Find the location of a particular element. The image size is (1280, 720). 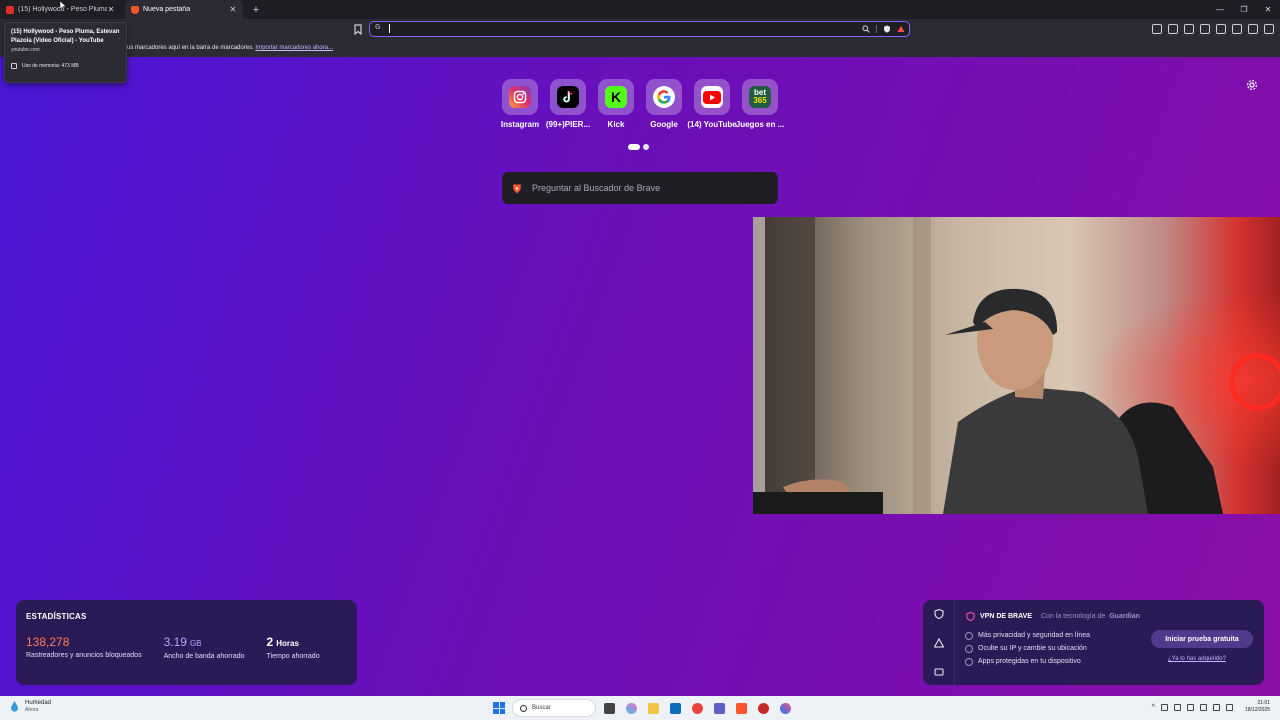

top-site-kick: K Kick is located at coordinates (616, 104).